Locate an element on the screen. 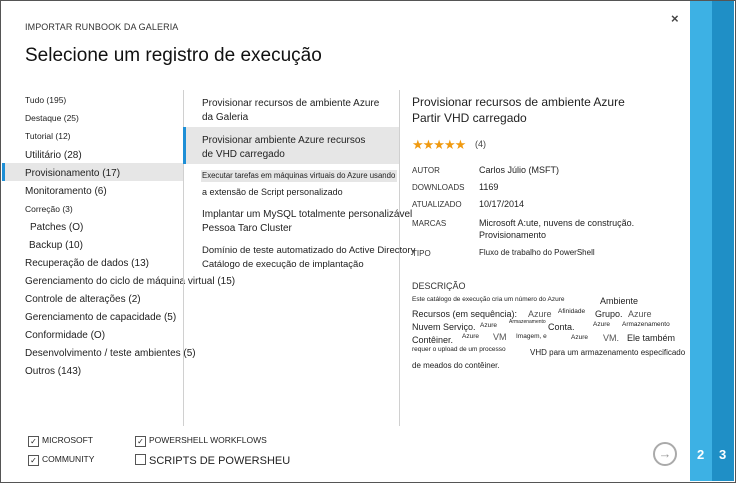  tags-line1: Microsoft A:ute, nuvens de construção. is located at coordinates (557, 223).